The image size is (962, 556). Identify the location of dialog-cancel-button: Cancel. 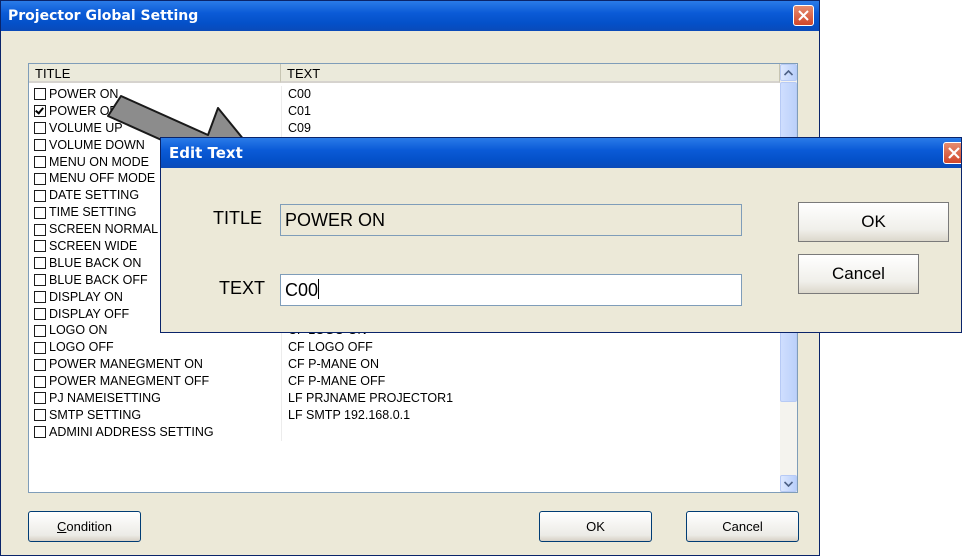
(858, 274).